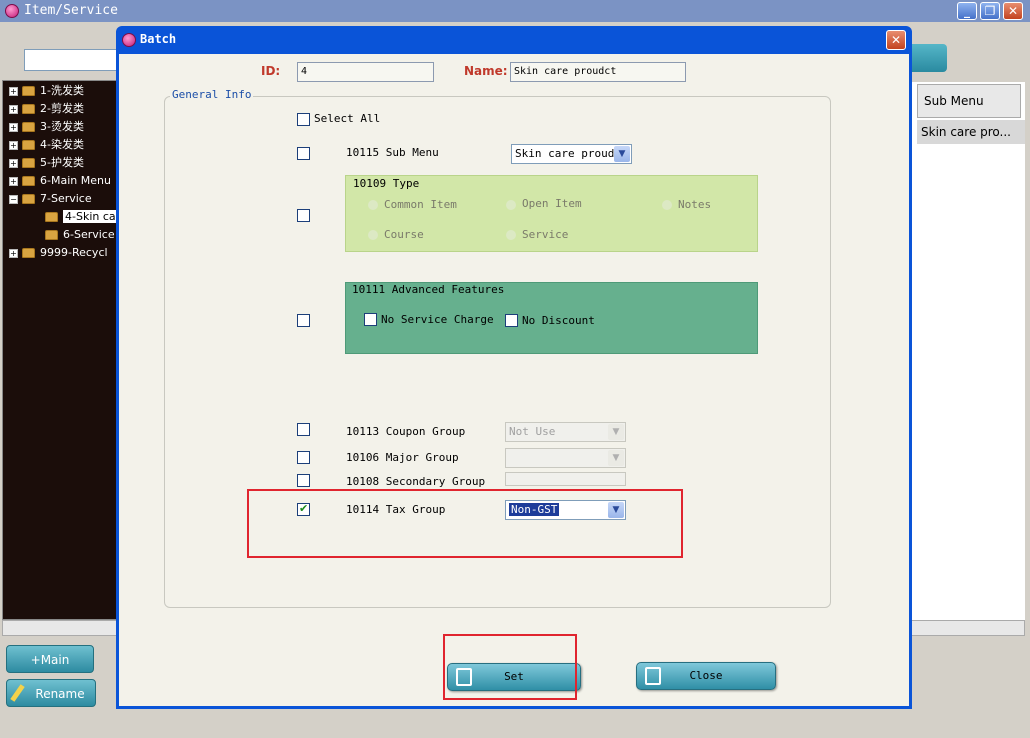  What do you see at coordinates (65, 181) in the screenshot?
I see `tree-item: +6-Main Menu` at bounding box center [65, 181].